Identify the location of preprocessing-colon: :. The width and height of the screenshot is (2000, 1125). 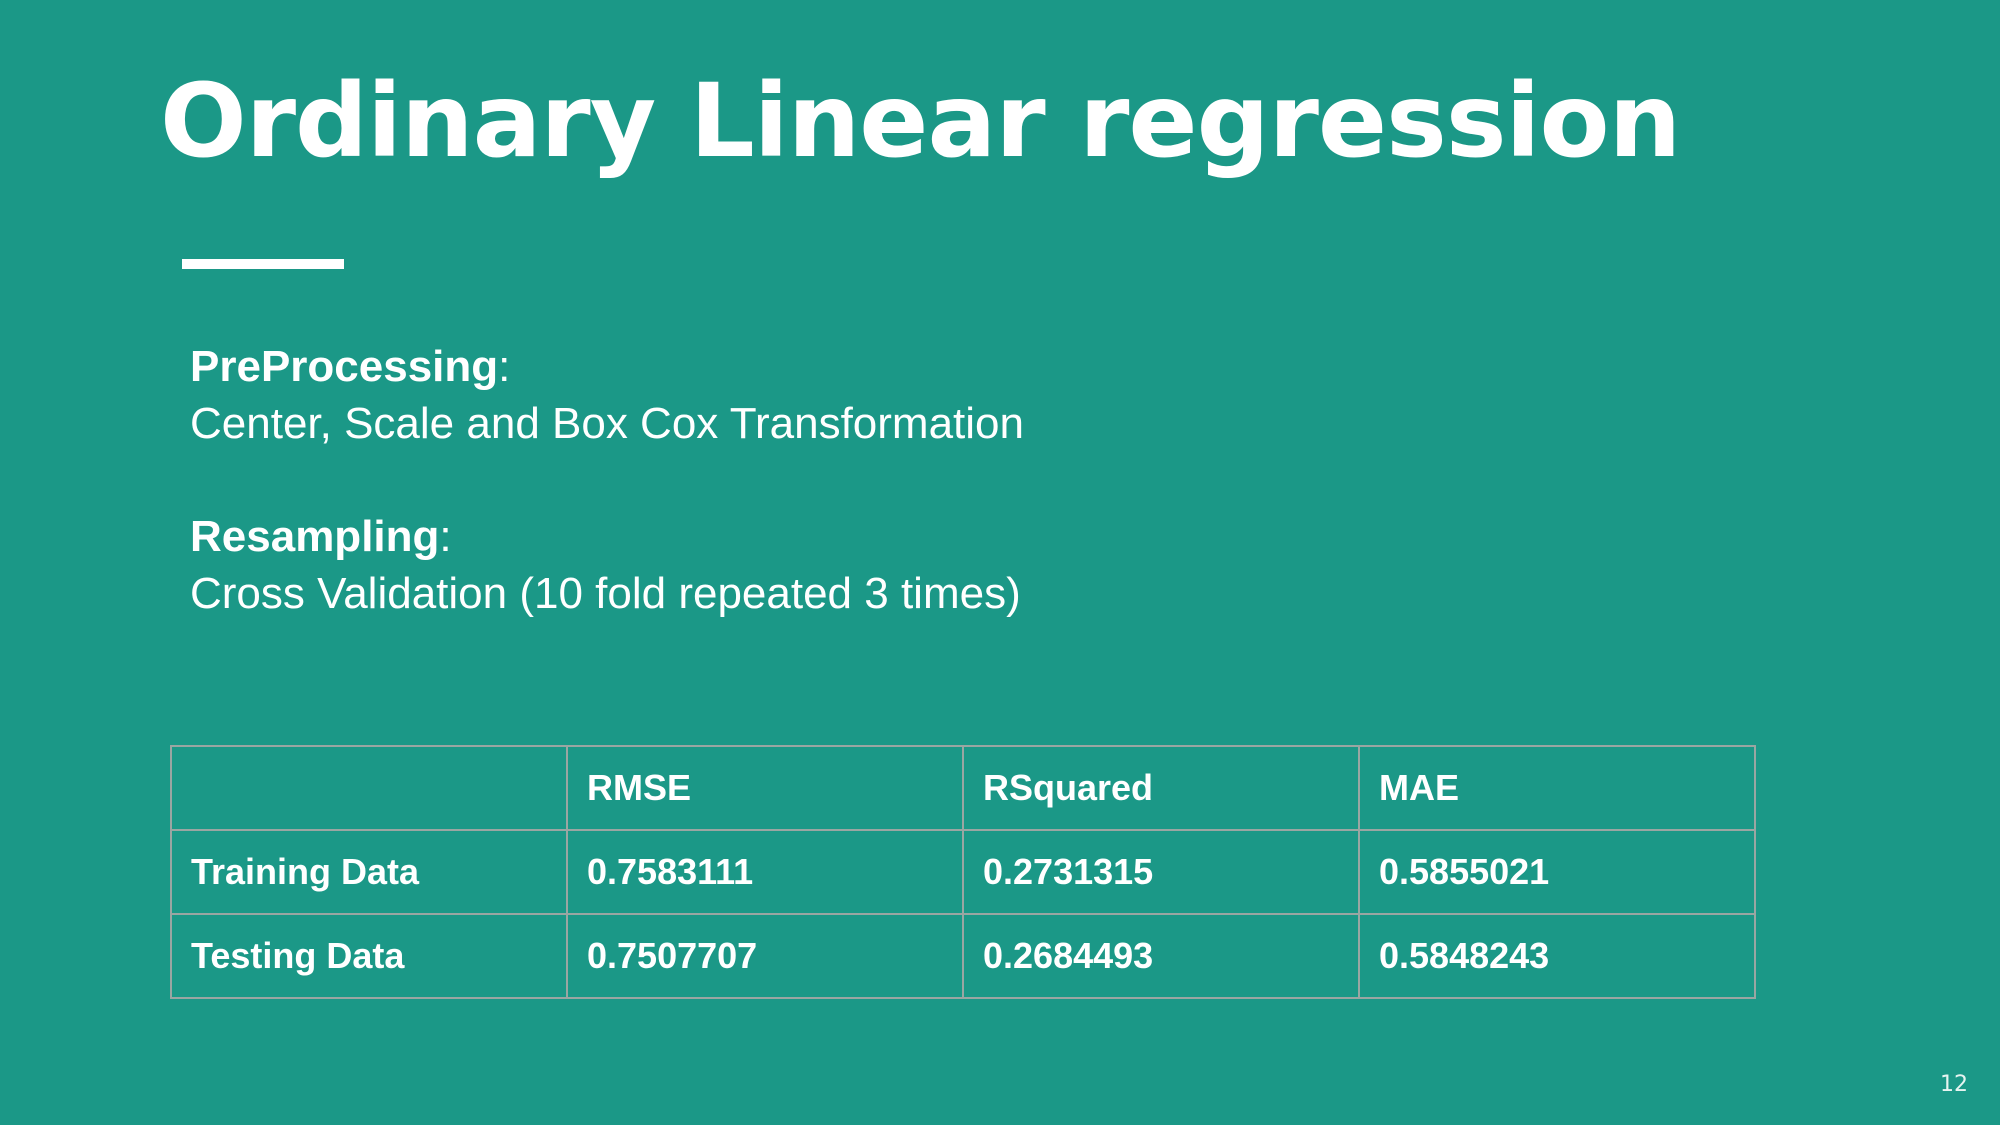
(504, 366).